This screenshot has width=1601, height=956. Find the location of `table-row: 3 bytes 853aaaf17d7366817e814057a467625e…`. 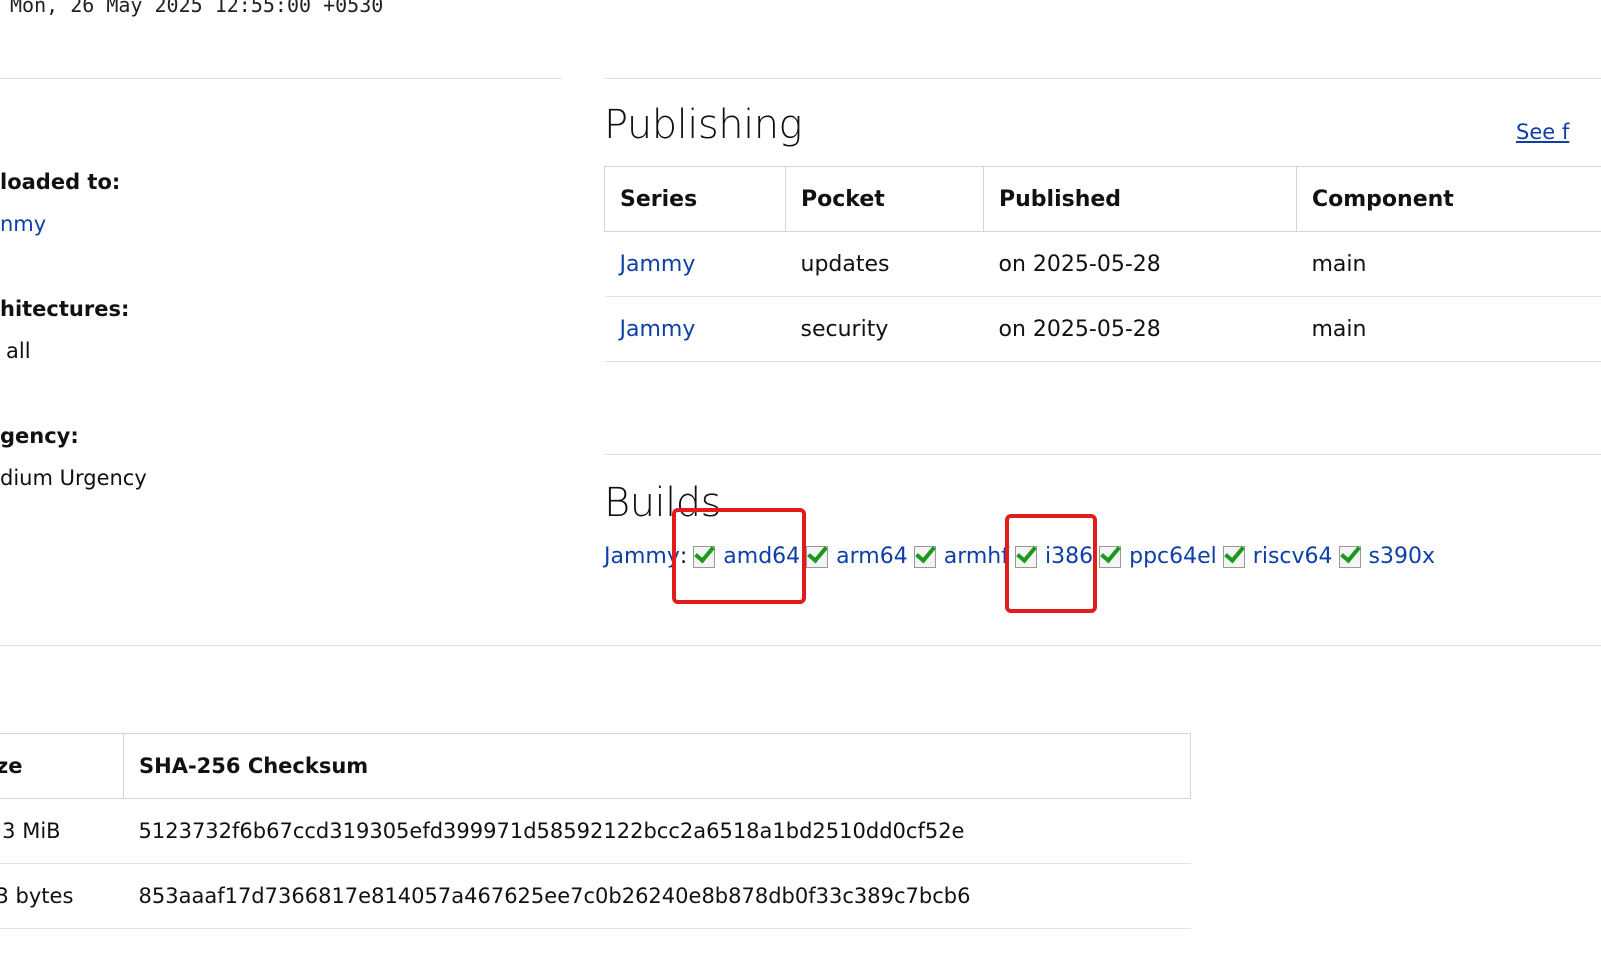

table-row: 3 bytes 853aaaf17d7366817e814057a467625e… is located at coordinates (595, 896).